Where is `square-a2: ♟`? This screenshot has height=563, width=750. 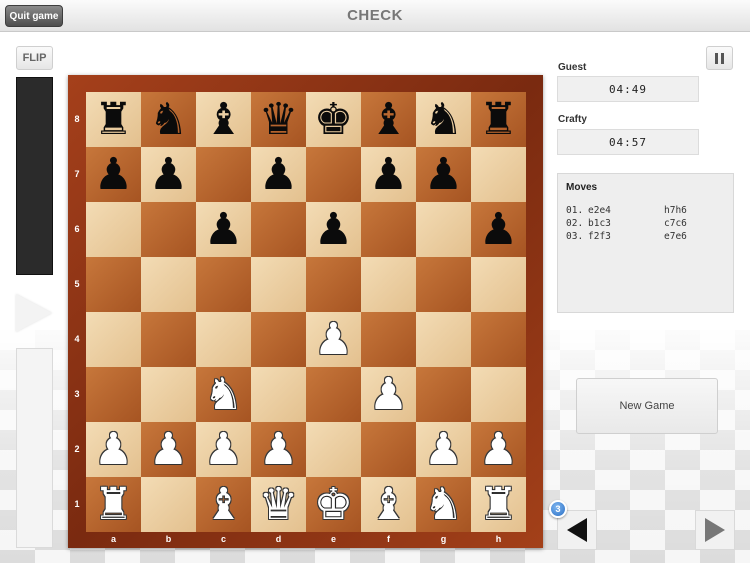 square-a2: ♟ is located at coordinates (113, 449).